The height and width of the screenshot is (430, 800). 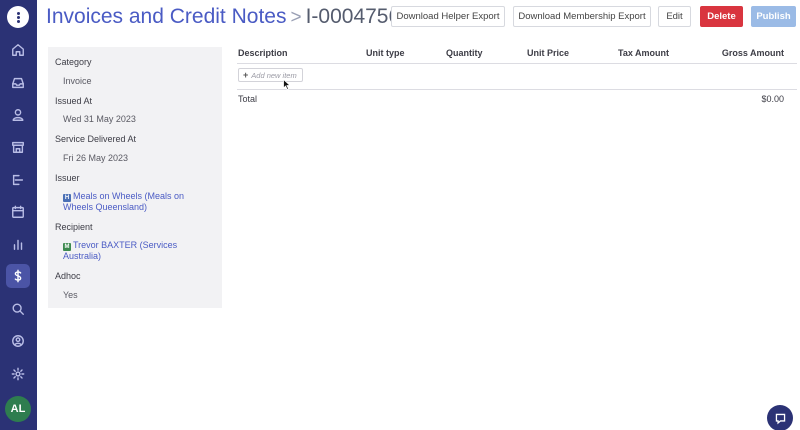 What do you see at coordinates (18, 374) in the screenshot?
I see `settings-icon` at bounding box center [18, 374].